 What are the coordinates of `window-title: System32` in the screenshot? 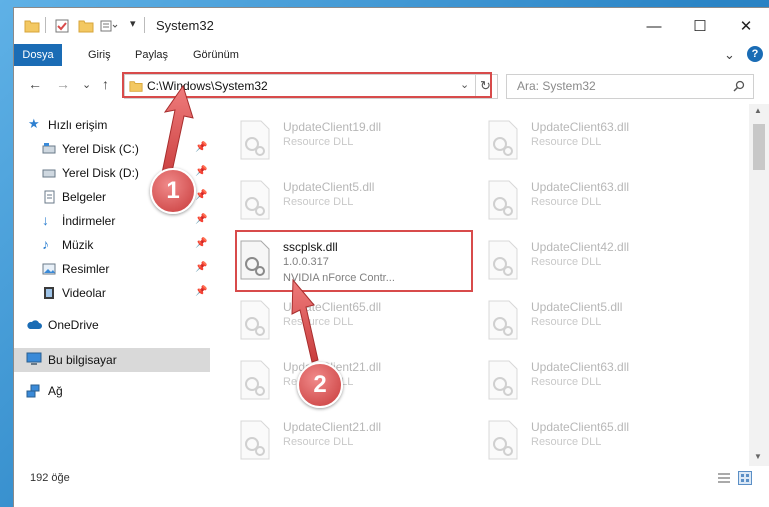 It's located at (185, 25).